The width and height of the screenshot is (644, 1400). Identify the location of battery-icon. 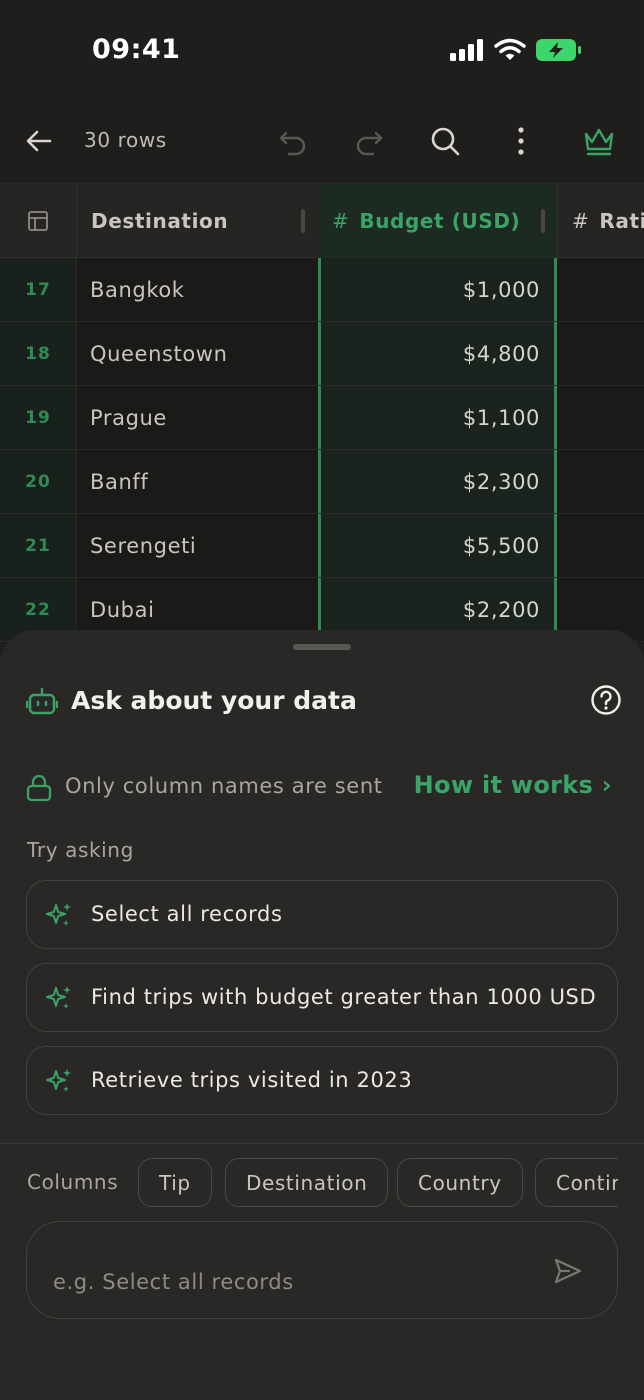
(558, 50).